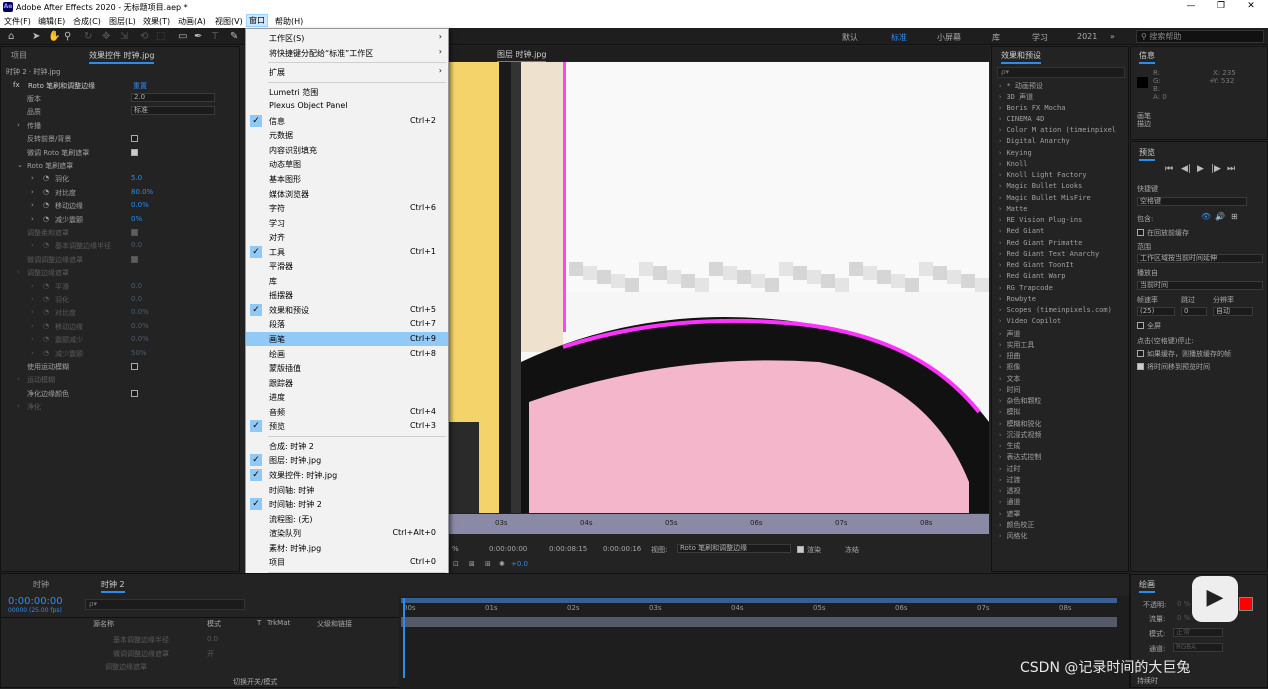  Describe the element at coordinates (136, 178) in the screenshot. I see `effect-row-value: 5.0` at that location.